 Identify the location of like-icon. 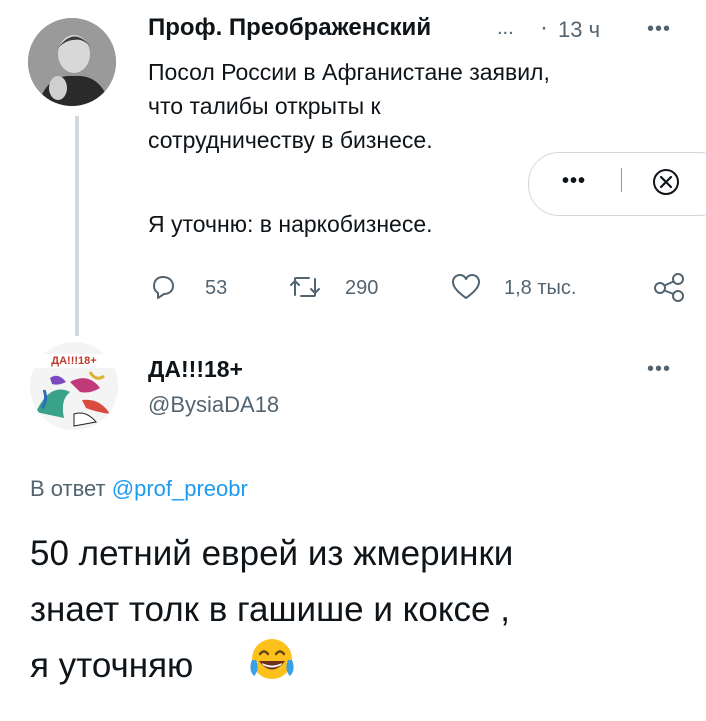
(466, 287).